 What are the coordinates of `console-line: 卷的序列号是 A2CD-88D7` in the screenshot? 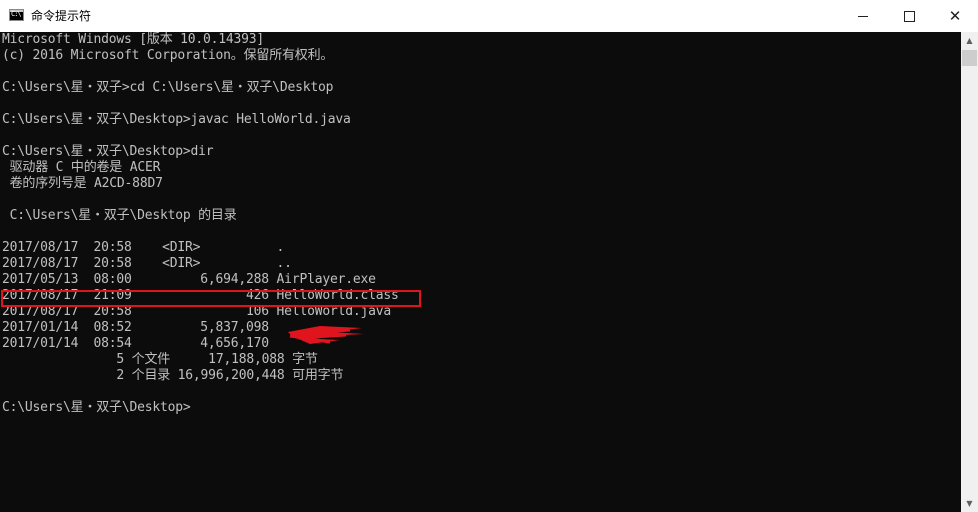 It's located at (82, 183).